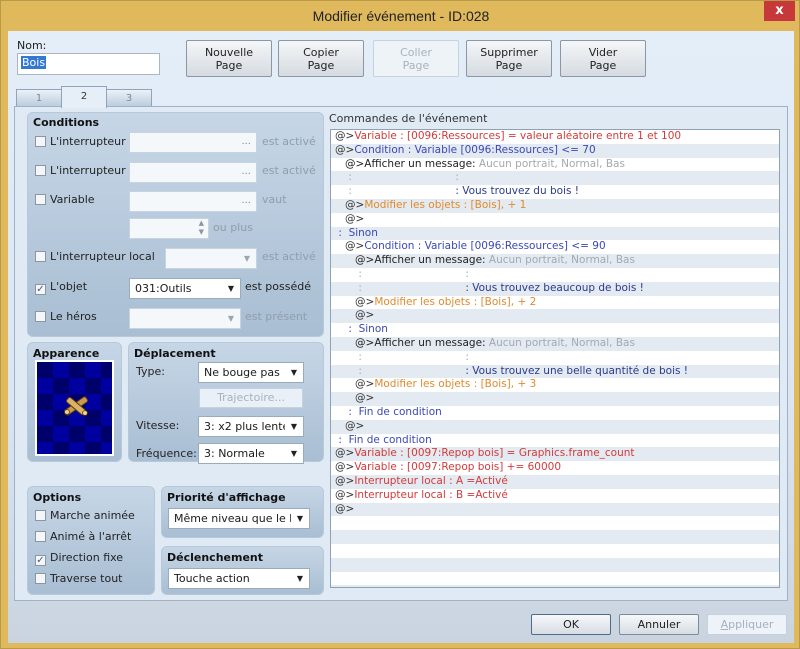  Describe the element at coordinates (83, 538) in the screenshot. I see `stepping-anim-checkbox: Animé à l'arrêt` at that location.